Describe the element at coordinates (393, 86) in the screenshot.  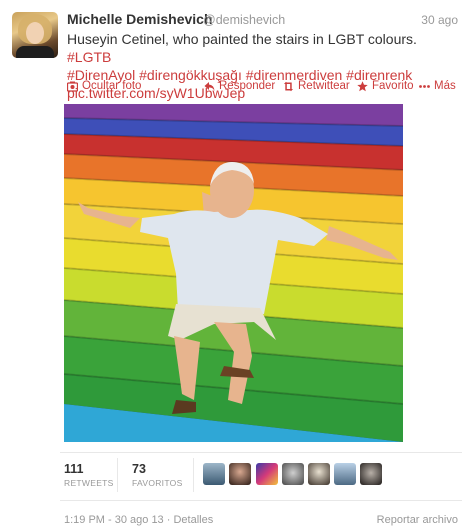
I see `favorite-label: Favorito` at that location.